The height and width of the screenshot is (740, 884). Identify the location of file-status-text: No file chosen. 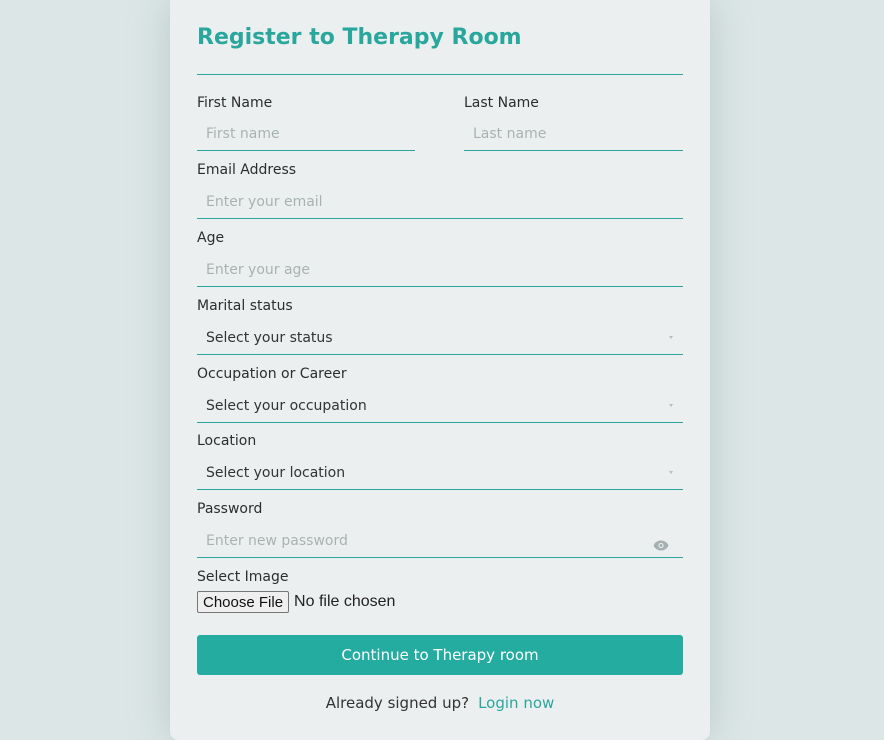
(345, 601).